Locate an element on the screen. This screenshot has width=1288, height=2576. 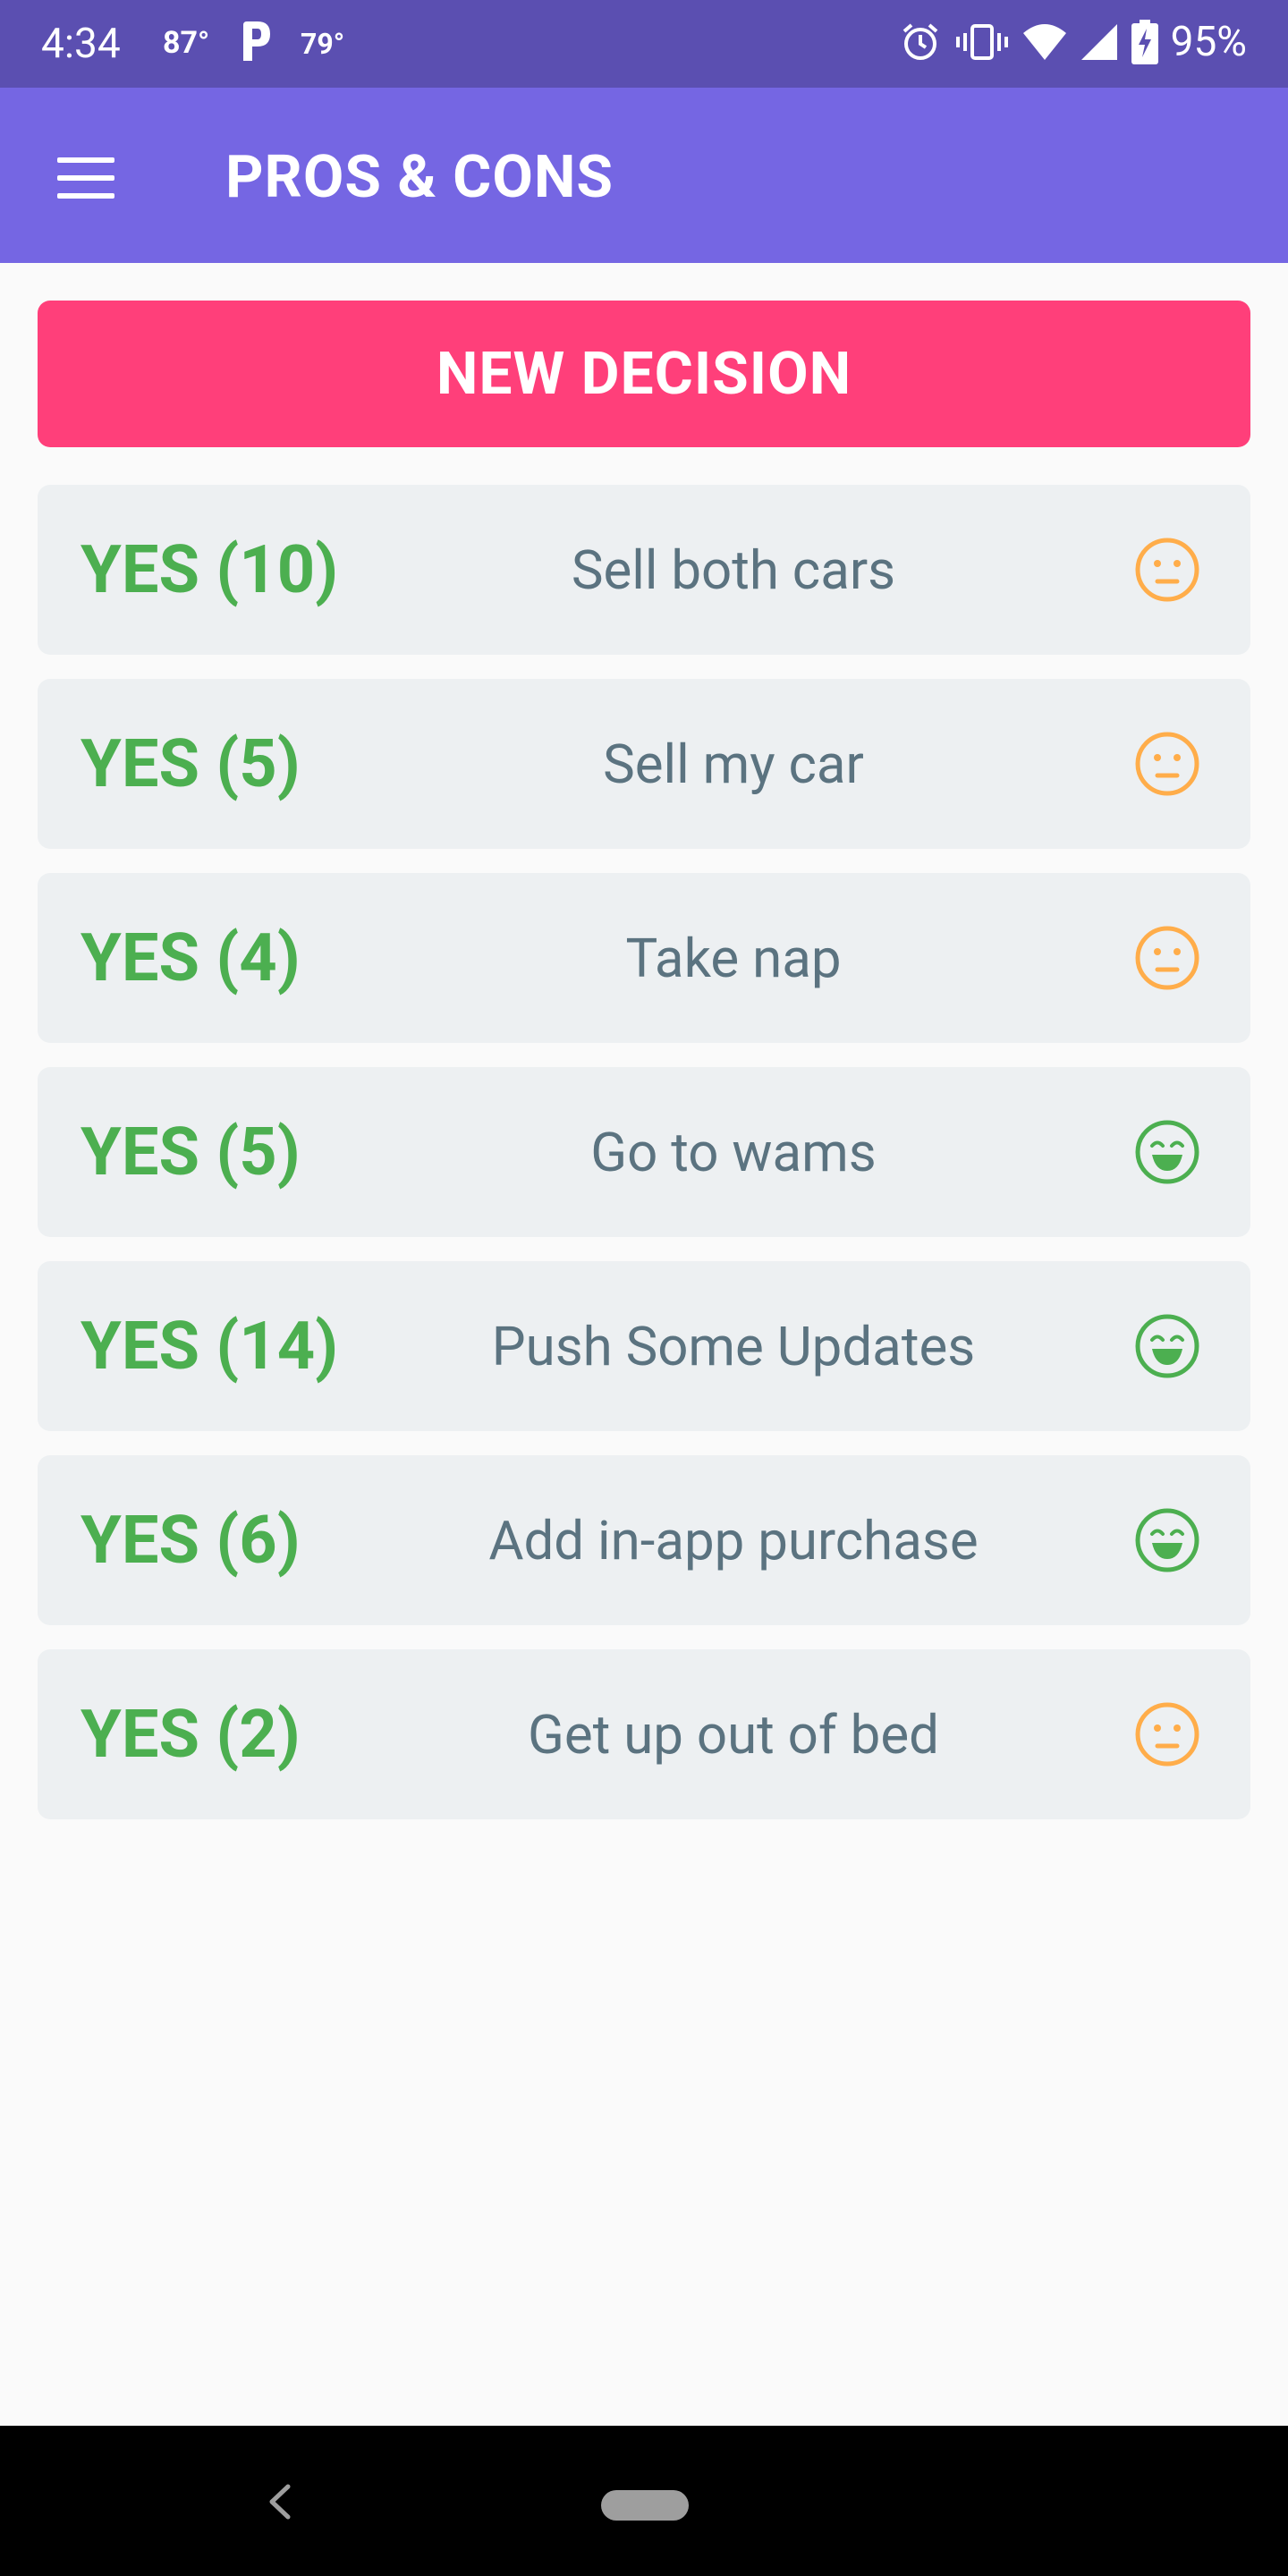
decision-card: YES (6) Add in-app purchase is located at coordinates (644, 1540).